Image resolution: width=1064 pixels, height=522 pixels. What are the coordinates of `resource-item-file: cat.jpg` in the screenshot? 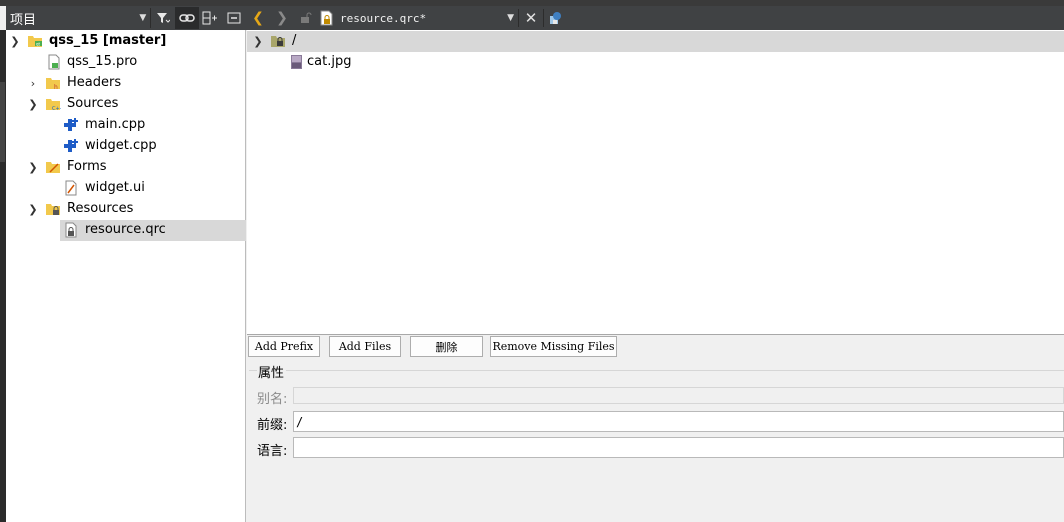 It's located at (655, 62).